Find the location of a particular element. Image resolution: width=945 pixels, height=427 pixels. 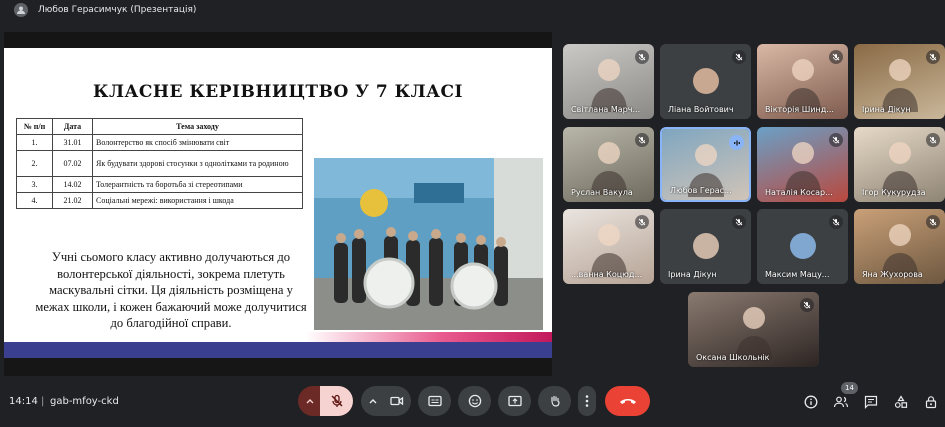

captions-icon is located at coordinates (434, 401).